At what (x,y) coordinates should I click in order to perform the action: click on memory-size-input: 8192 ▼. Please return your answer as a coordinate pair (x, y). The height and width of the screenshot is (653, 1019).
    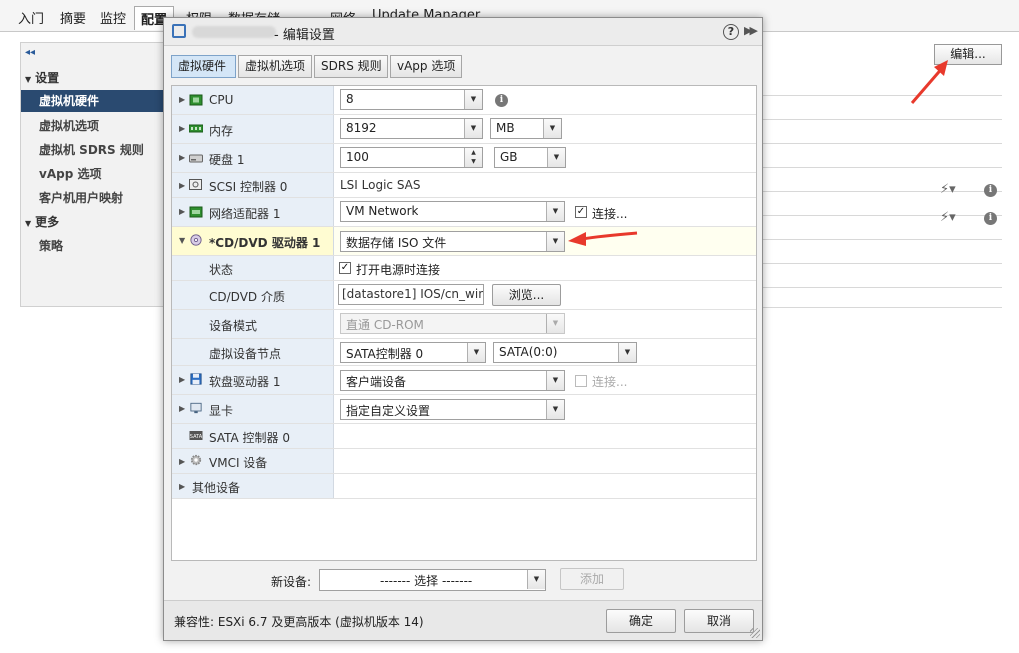
    Looking at the image, I should click on (411, 128).